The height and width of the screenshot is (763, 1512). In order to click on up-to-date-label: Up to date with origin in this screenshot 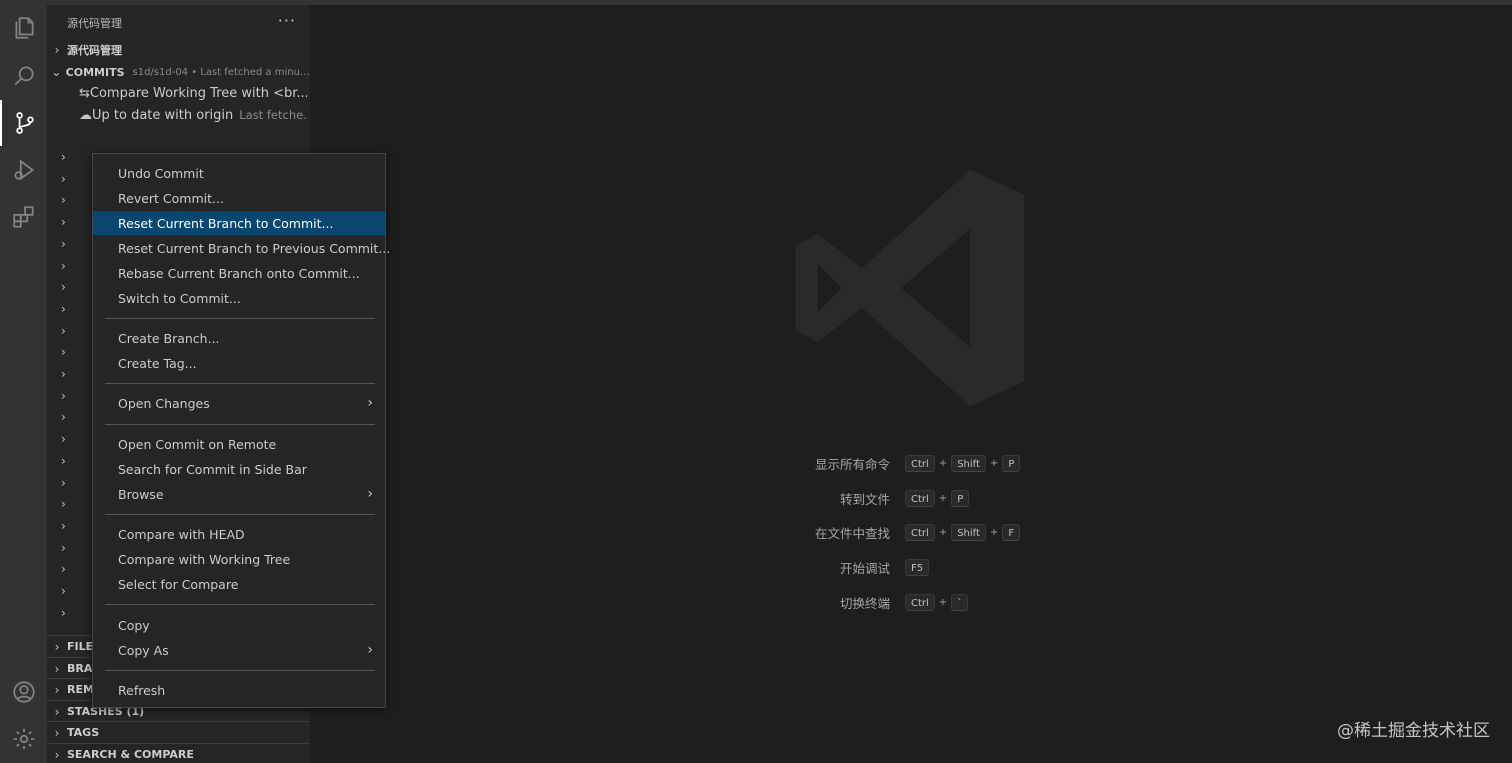, I will do `click(163, 115)`.